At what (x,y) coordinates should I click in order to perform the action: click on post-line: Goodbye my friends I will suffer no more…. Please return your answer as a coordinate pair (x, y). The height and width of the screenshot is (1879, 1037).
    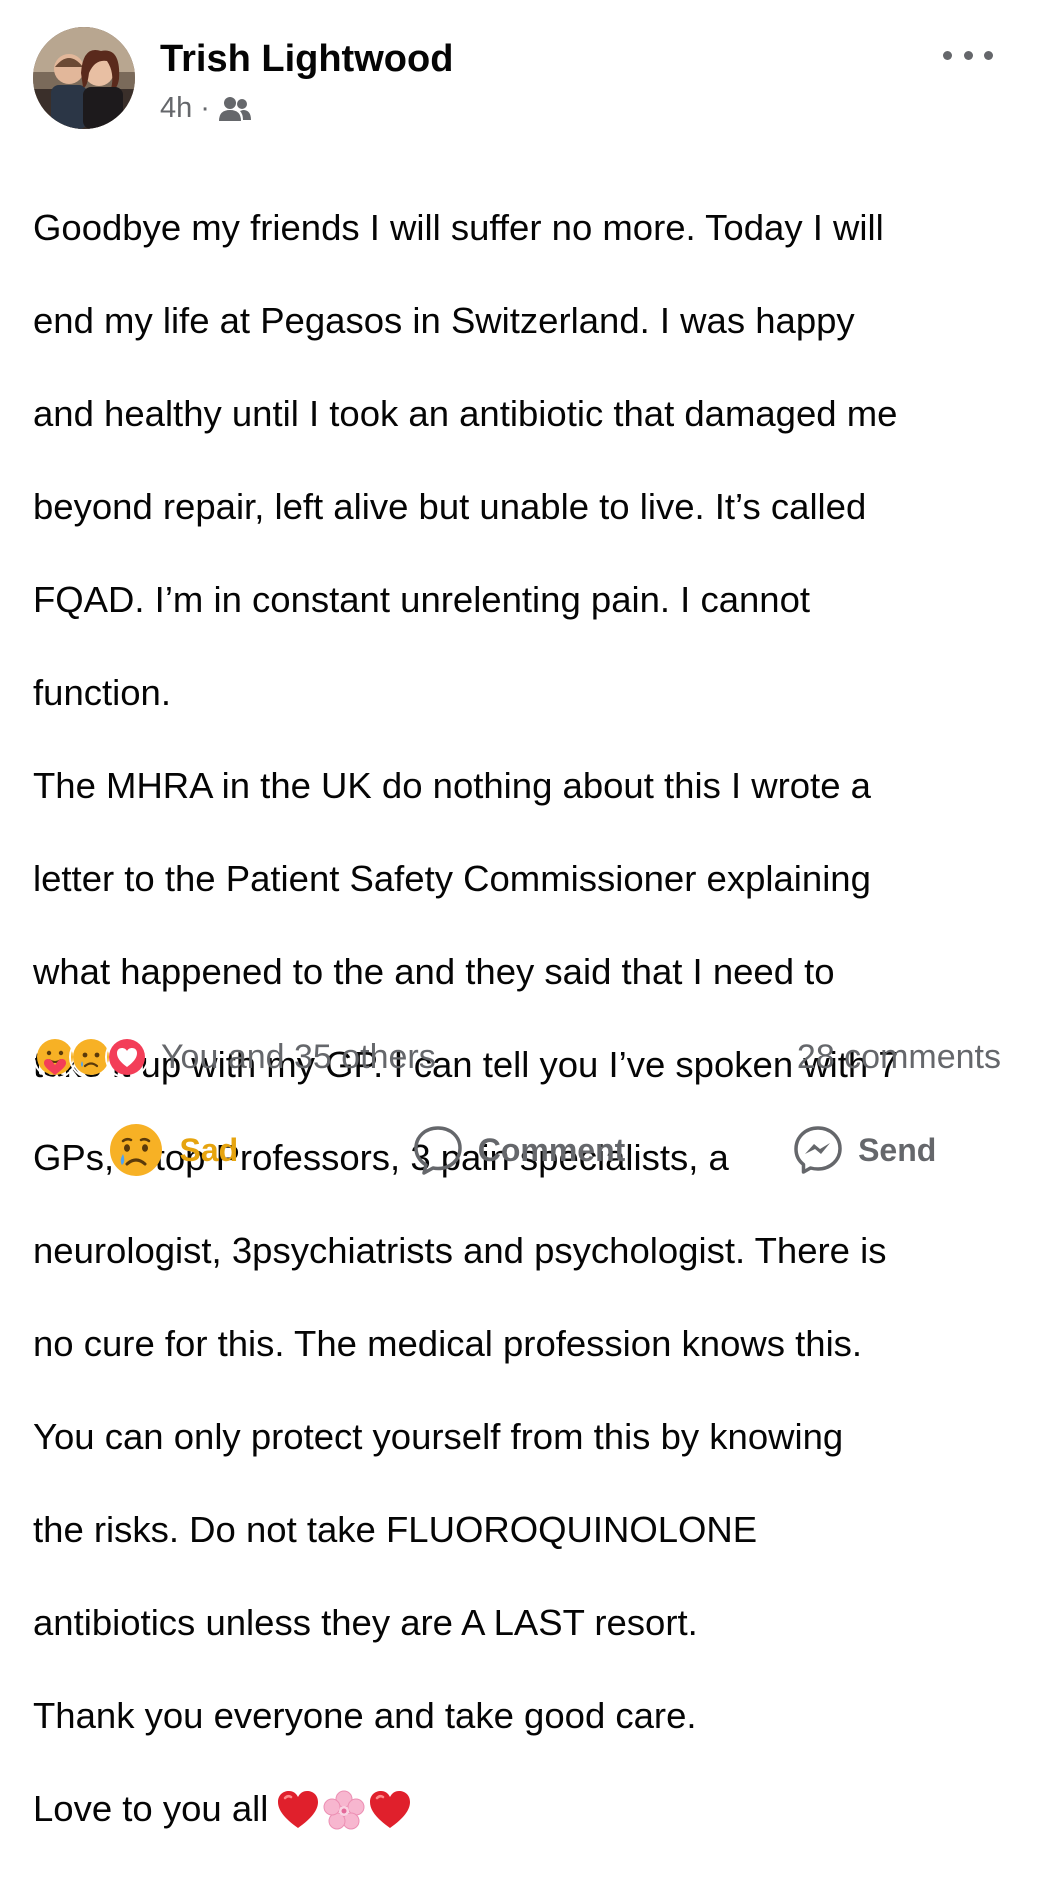
    Looking at the image, I should click on (458, 227).